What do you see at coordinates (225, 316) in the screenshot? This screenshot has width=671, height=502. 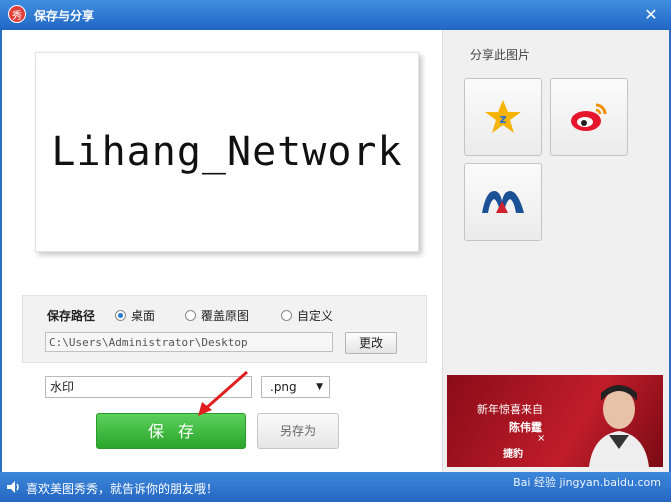 I see `radio-overwrite-label: 覆盖原图` at bounding box center [225, 316].